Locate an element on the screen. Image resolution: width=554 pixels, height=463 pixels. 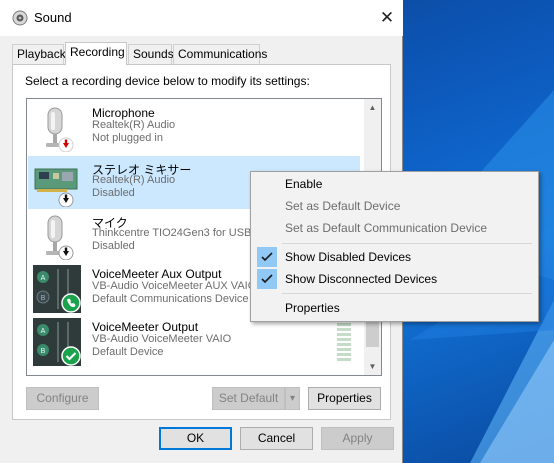
menu-item-show-disabled-devices: Show Disabled Devices is located at coordinates (394, 257).